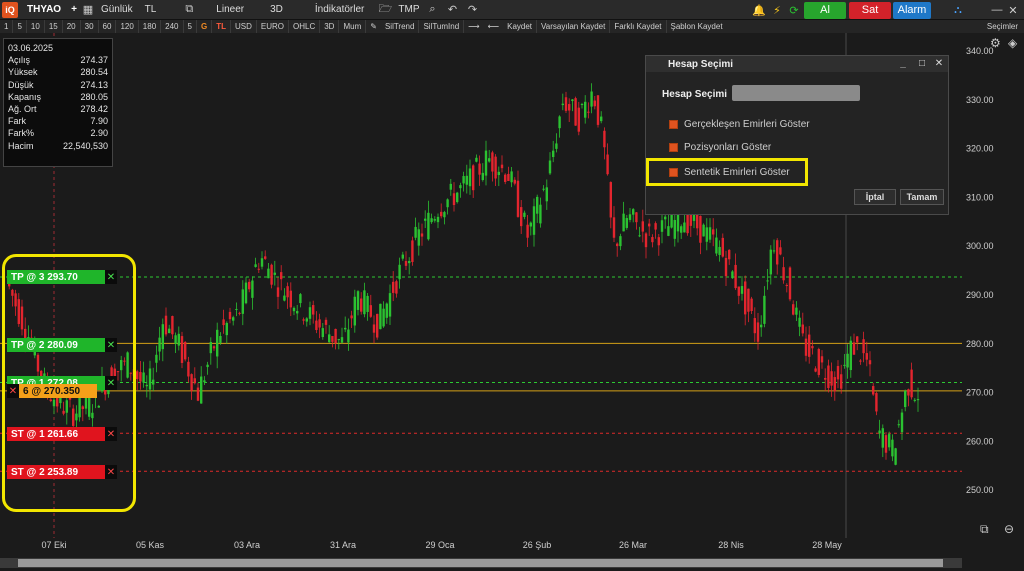 This screenshot has height=571, width=1024. Describe the element at coordinates (74, 10) in the screenshot. I see `add-symbol-button: +` at that location.